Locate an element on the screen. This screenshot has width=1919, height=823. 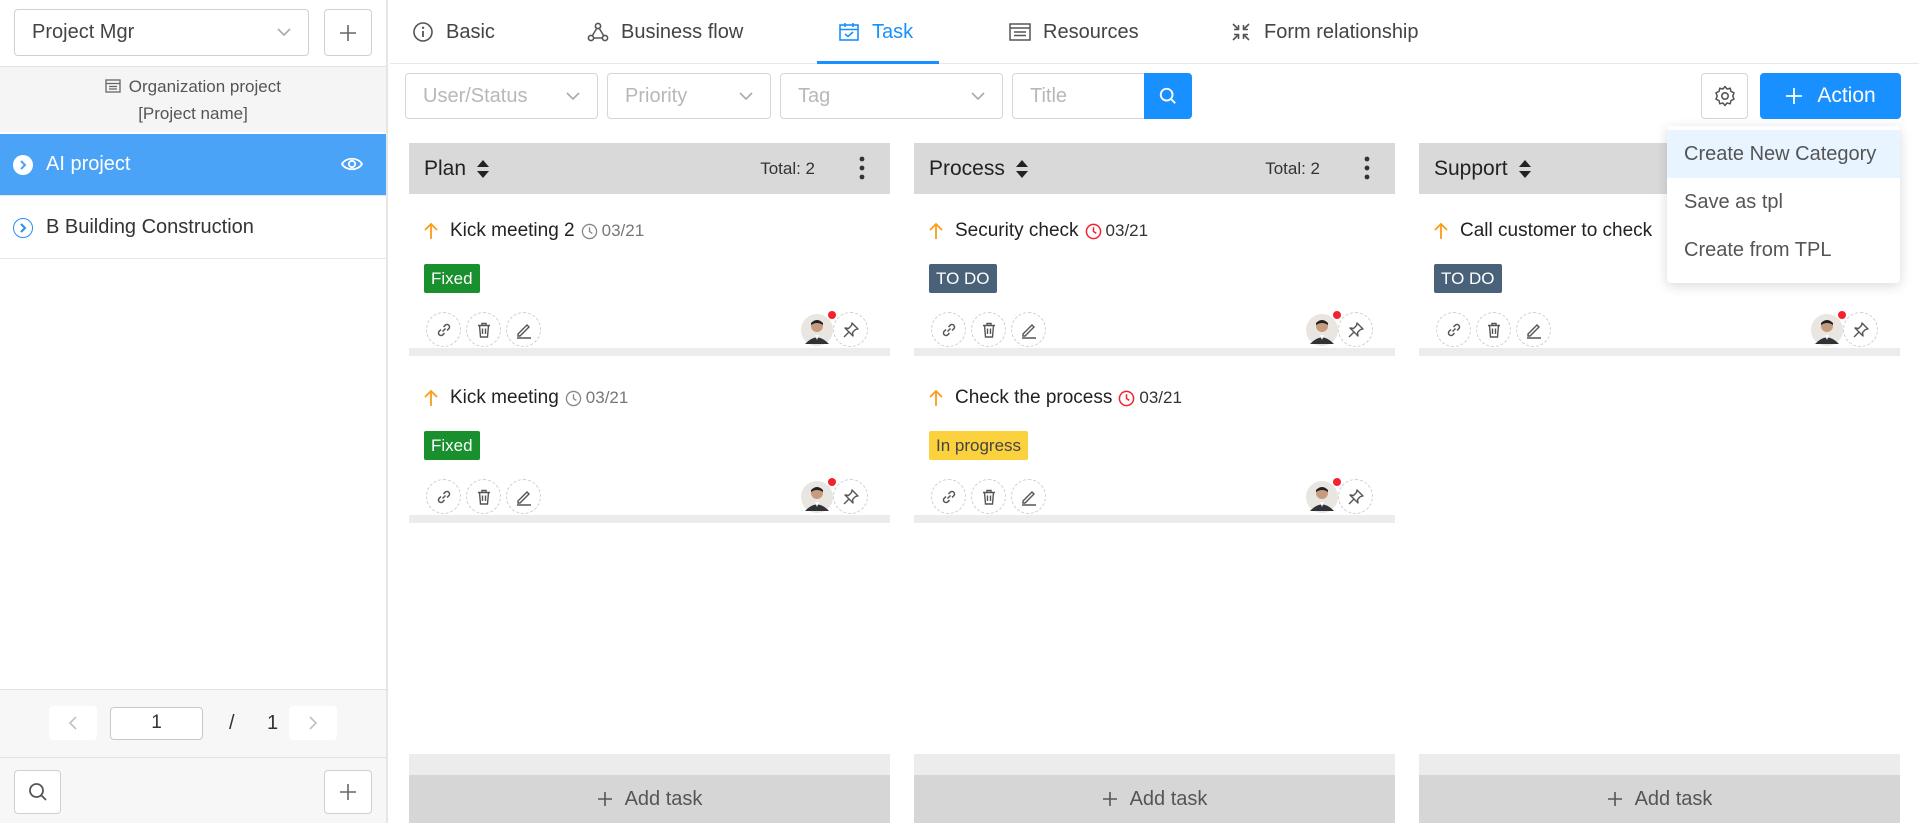
next-page-button is located at coordinates (313, 723).